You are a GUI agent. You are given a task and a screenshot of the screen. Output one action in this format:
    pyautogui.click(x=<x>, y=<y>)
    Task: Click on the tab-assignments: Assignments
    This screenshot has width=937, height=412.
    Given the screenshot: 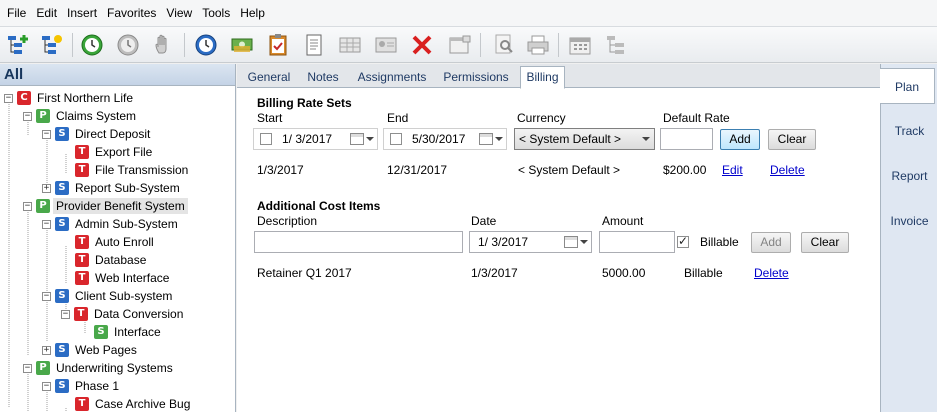 What is the action you would take?
    pyautogui.click(x=392, y=77)
    